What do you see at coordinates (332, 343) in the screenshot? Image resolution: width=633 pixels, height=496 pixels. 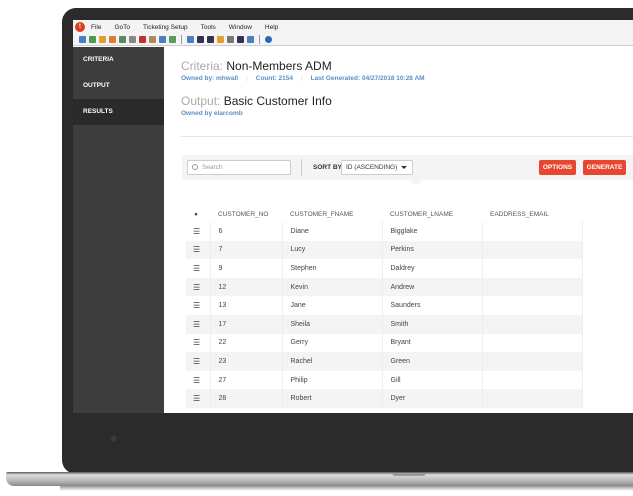 I see `cell: Gerry` at bounding box center [332, 343].